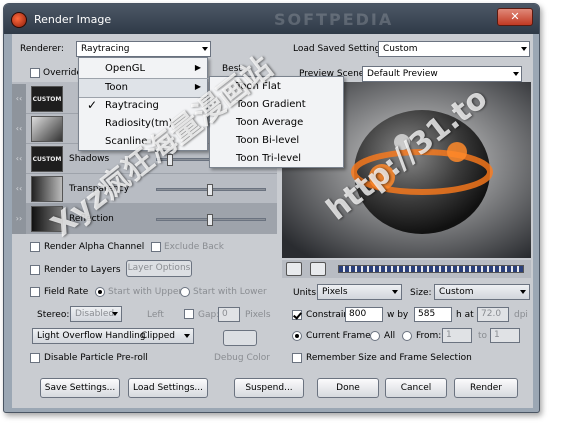 Image resolution: width=571 pixels, height=428 pixels. What do you see at coordinates (276, 141) in the screenshot?
I see `menu-item-toon-bi-level: Toon Bi-level` at bounding box center [276, 141].